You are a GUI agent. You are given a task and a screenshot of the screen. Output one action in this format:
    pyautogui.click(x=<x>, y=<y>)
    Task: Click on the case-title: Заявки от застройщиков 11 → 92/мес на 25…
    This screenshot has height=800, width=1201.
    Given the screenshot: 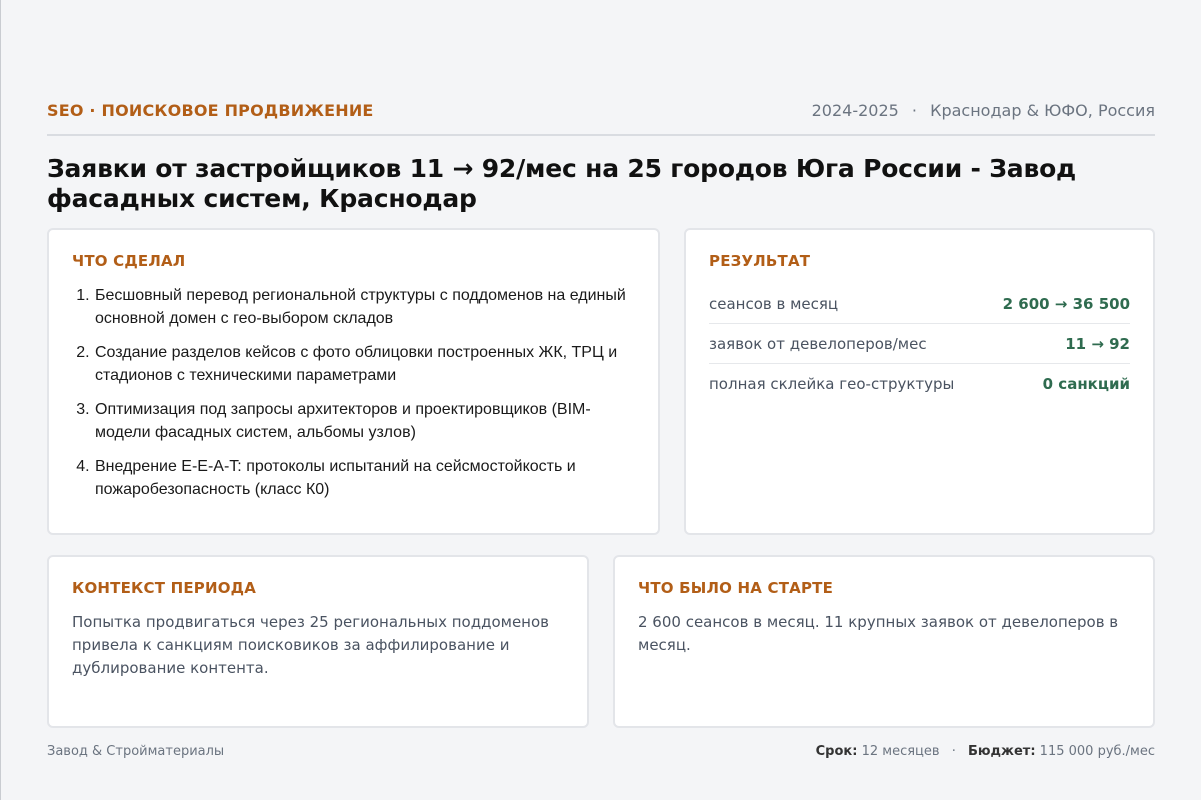 What is the action you would take?
    pyautogui.click(x=562, y=183)
    